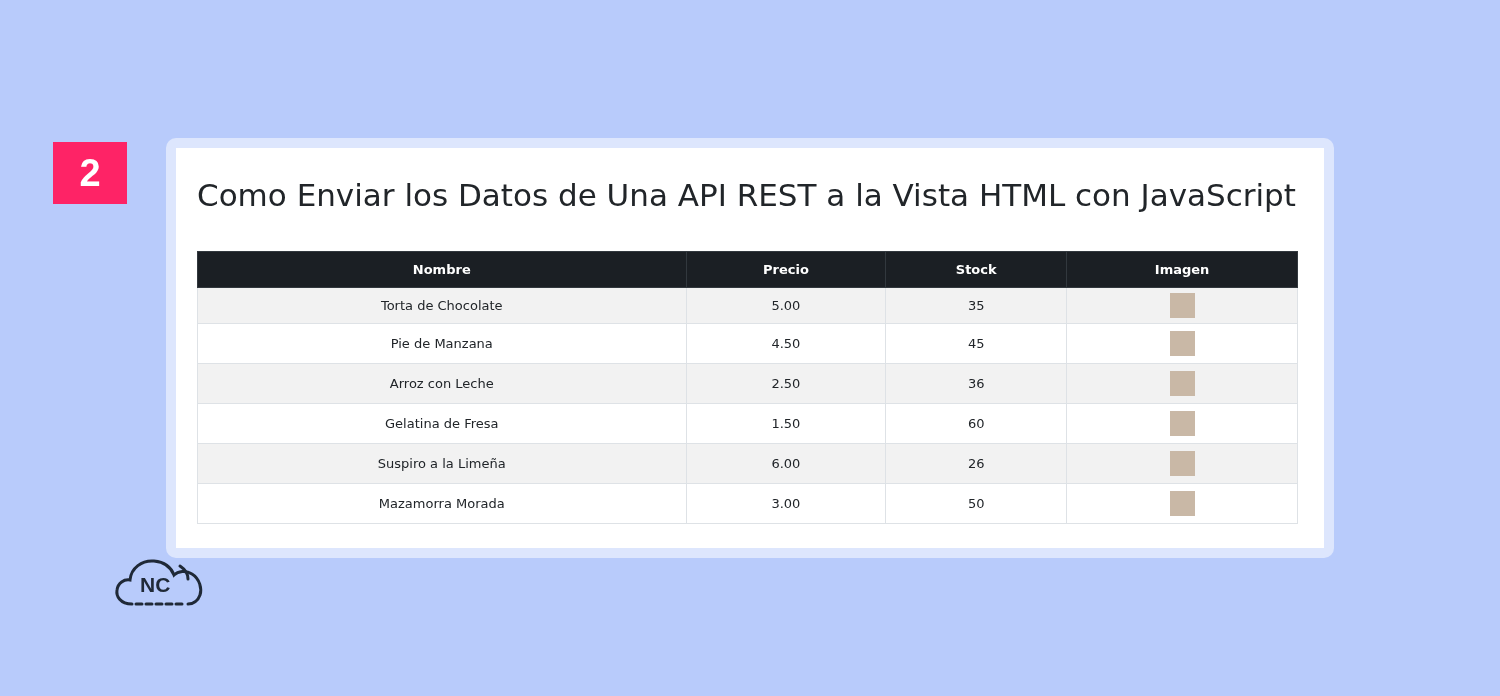 The height and width of the screenshot is (696, 1500). Describe the element at coordinates (786, 423) in the screenshot. I see `table-cell: 1.50` at that location.